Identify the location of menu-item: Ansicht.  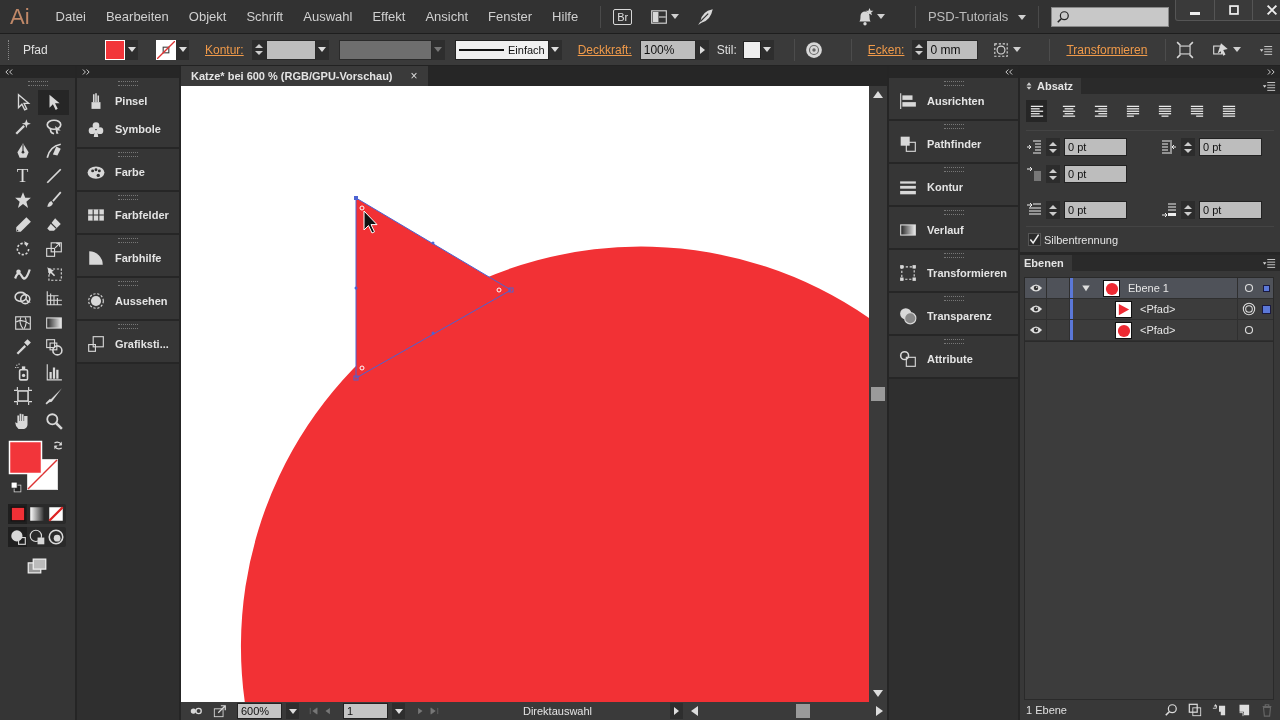
(447, 17).